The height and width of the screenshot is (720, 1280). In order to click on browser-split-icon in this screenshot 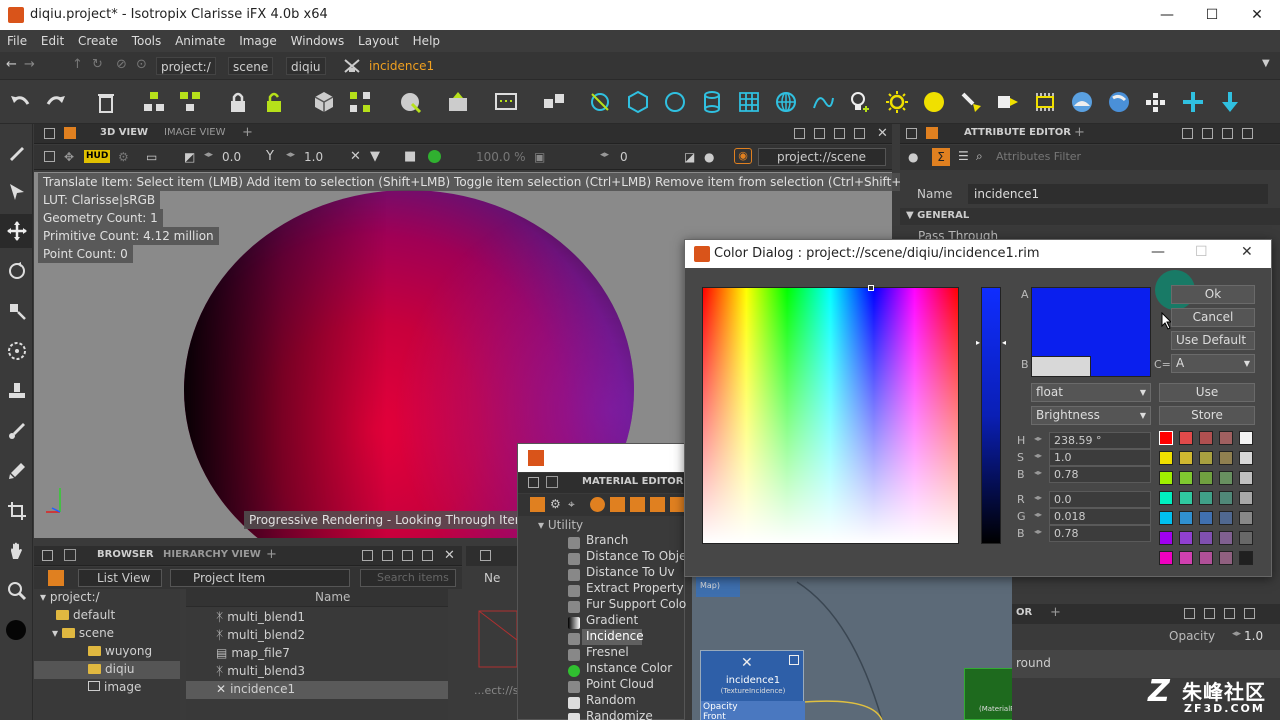, I will do `click(407, 555)`.